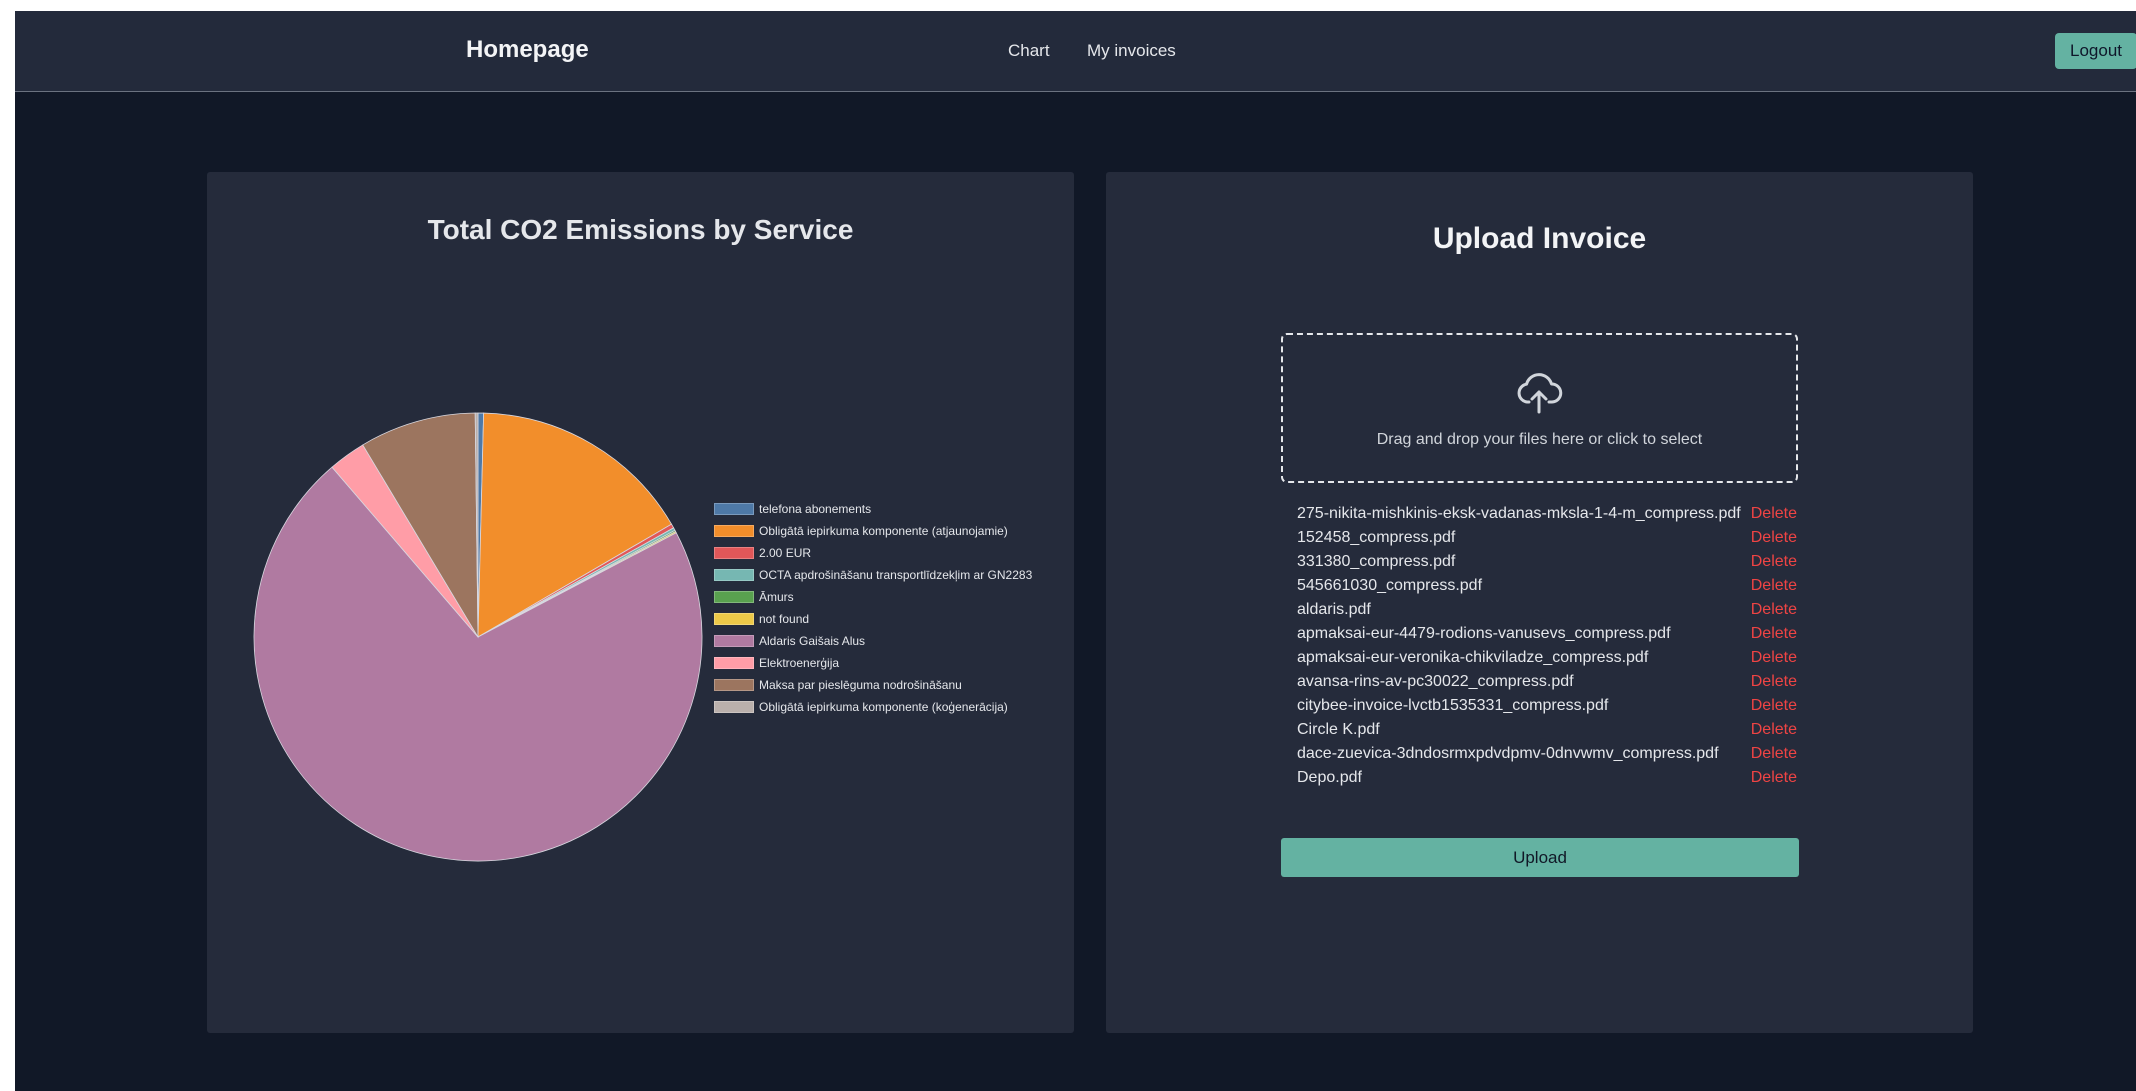  What do you see at coordinates (894, 619) in the screenshot?
I see `legend-item: not found` at bounding box center [894, 619].